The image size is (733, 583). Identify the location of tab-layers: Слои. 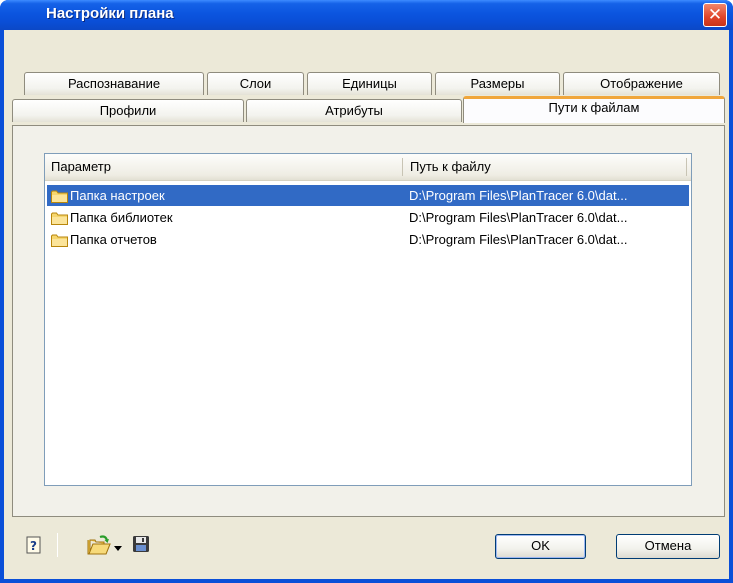
(255, 83).